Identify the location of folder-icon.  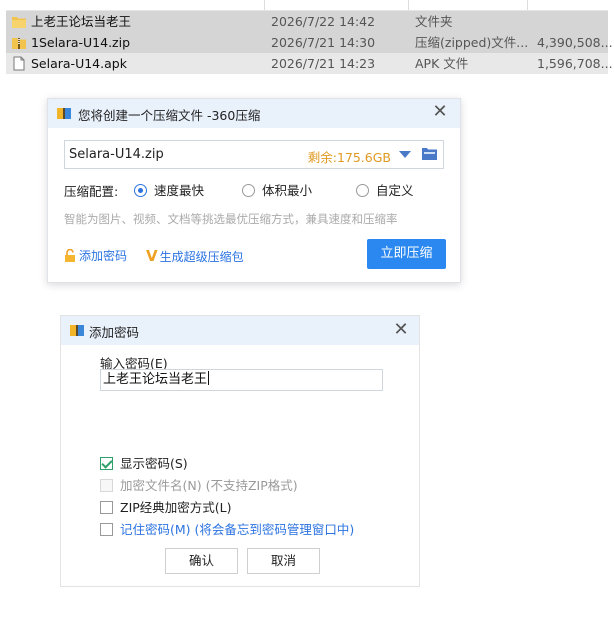
(19, 22).